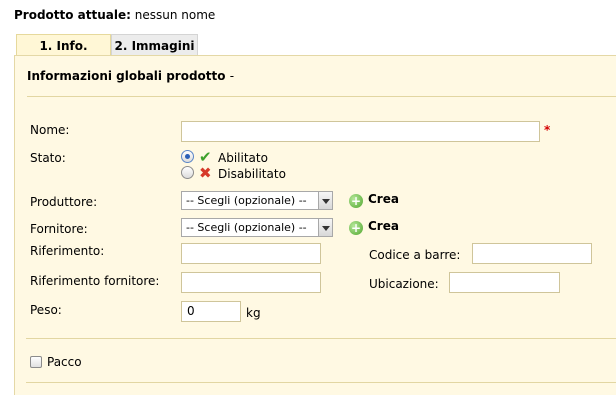  I want to click on weight-input: 0, so click(211, 311).